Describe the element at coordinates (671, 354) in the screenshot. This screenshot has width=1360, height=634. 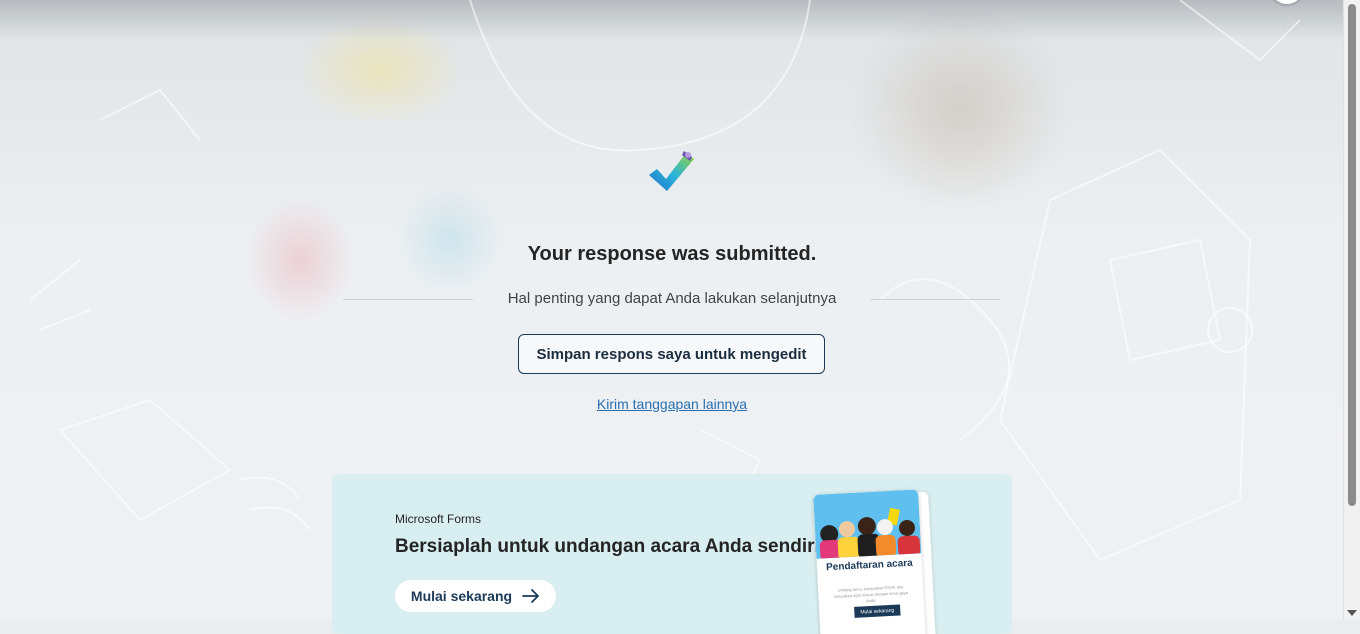
I see `save-response-button: Simpan respons saya untuk mengedit` at that location.